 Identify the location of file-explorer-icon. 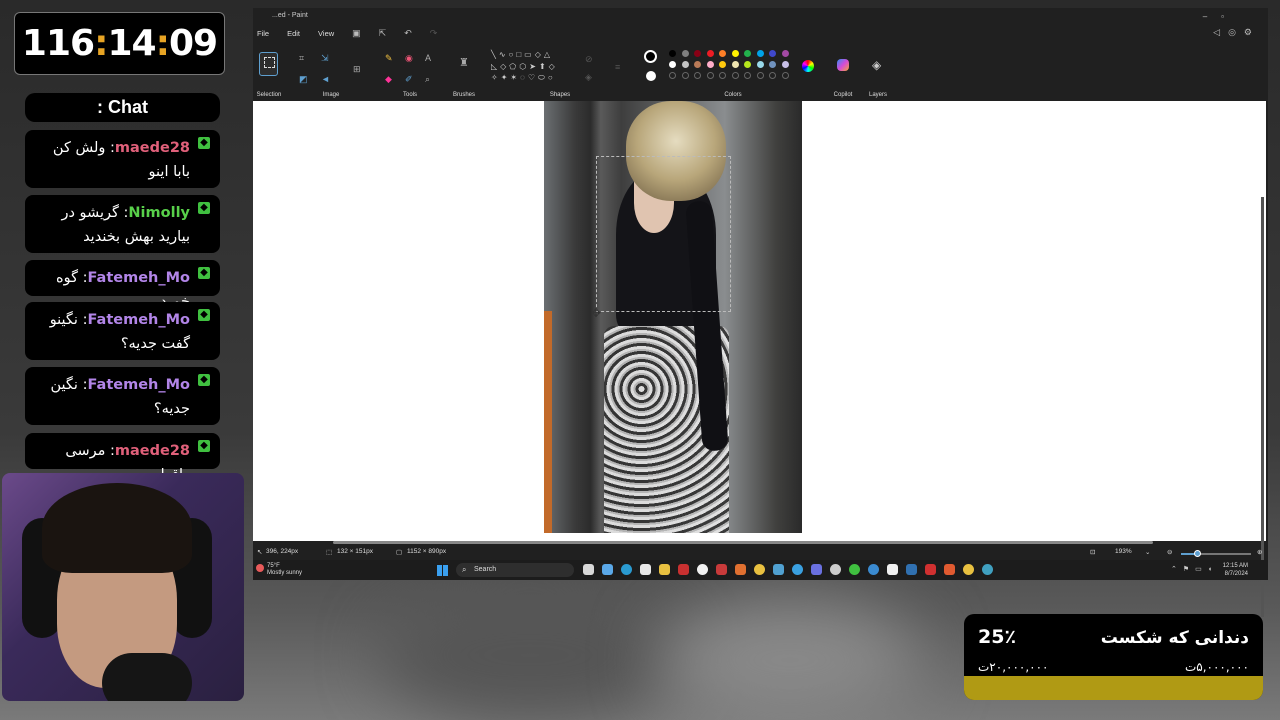
(664, 569).